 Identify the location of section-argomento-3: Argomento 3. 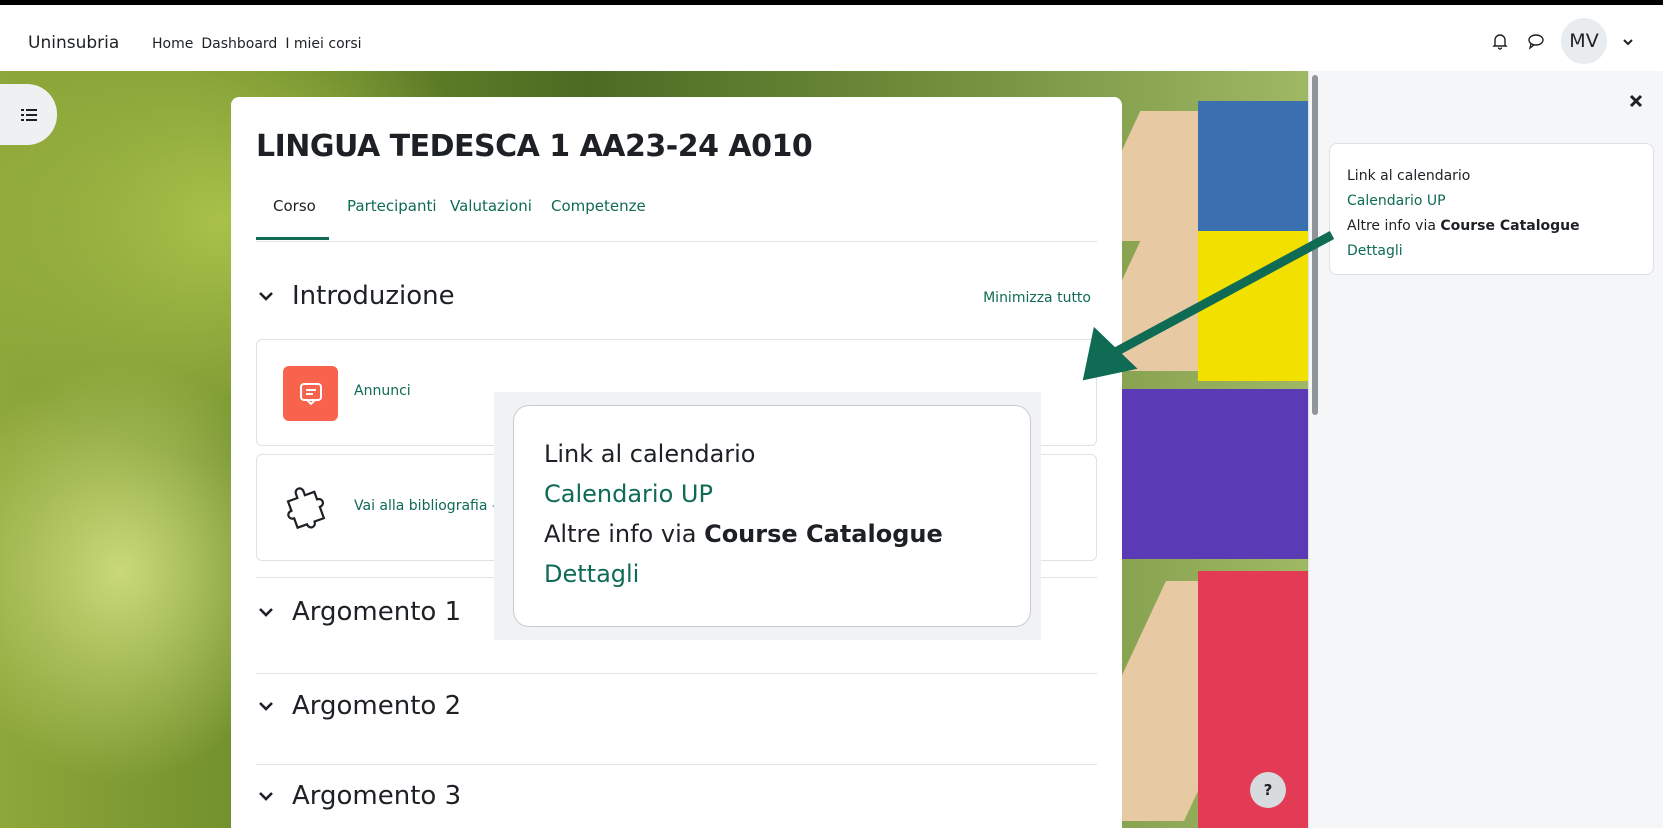
(358, 796).